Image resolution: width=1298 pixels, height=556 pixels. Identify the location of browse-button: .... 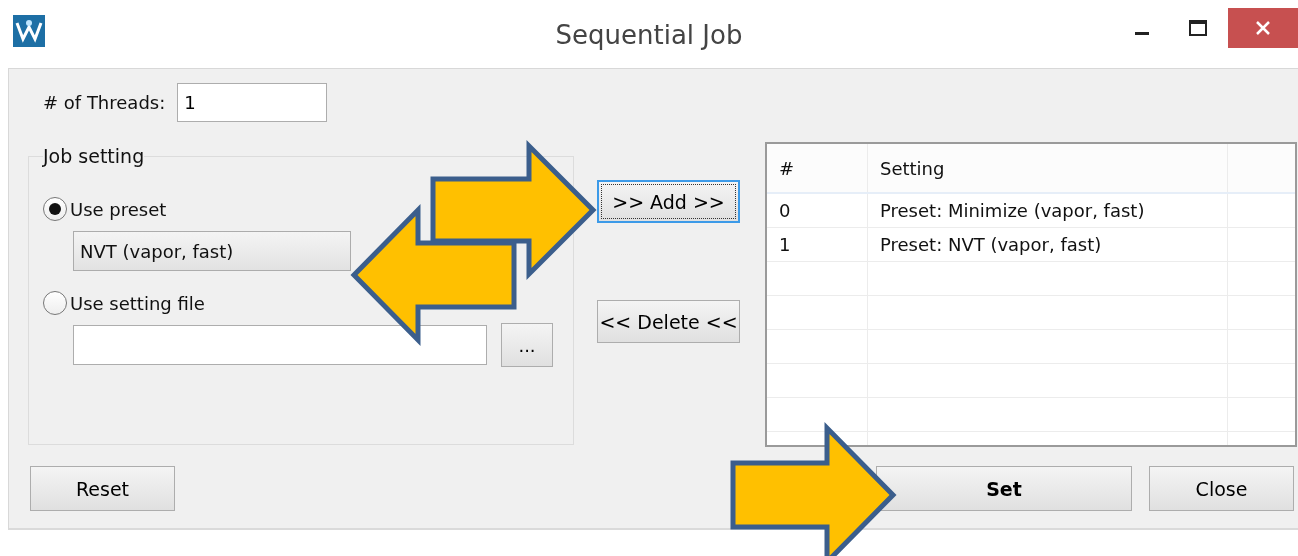
(527, 345).